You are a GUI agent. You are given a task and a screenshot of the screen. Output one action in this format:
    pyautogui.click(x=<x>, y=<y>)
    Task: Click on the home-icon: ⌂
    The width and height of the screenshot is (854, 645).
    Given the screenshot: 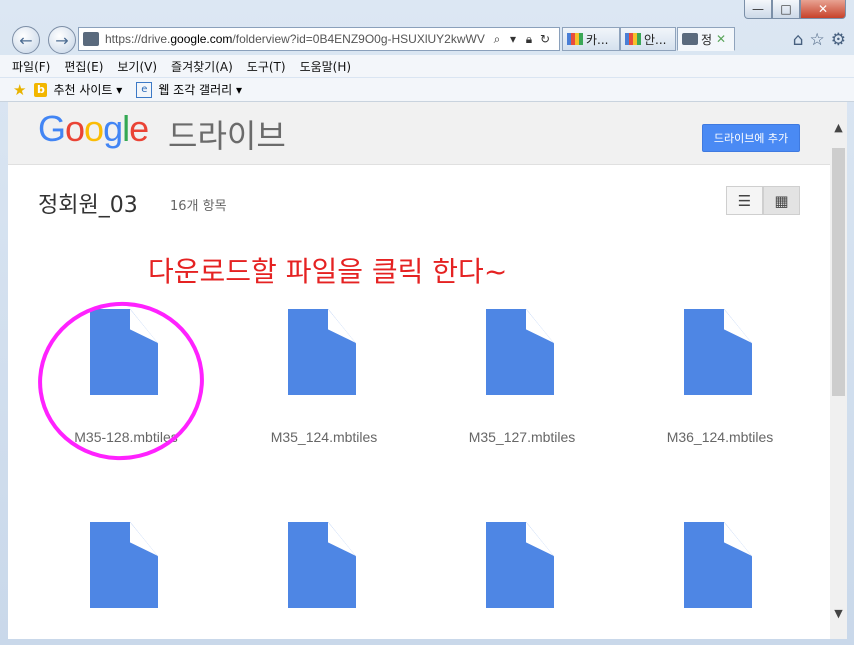 What is the action you would take?
    pyautogui.click(x=798, y=40)
    